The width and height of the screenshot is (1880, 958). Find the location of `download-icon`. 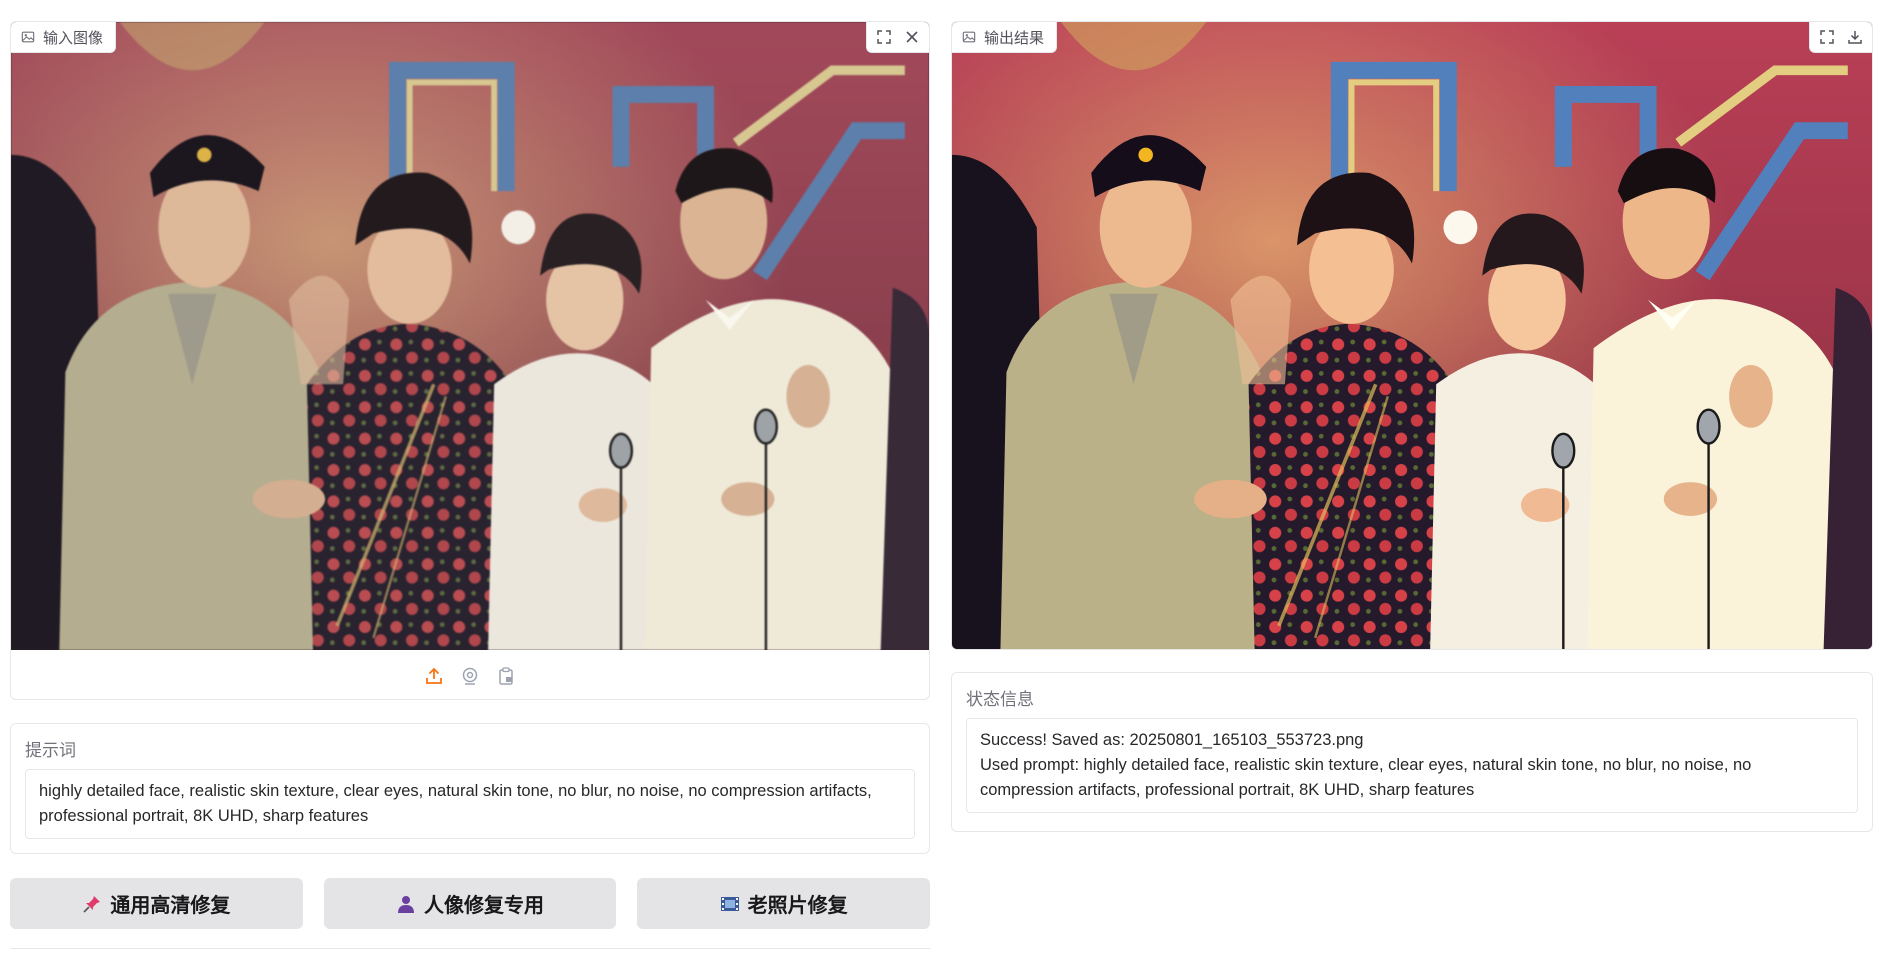

download-icon is located at coordinates (1855, 37).